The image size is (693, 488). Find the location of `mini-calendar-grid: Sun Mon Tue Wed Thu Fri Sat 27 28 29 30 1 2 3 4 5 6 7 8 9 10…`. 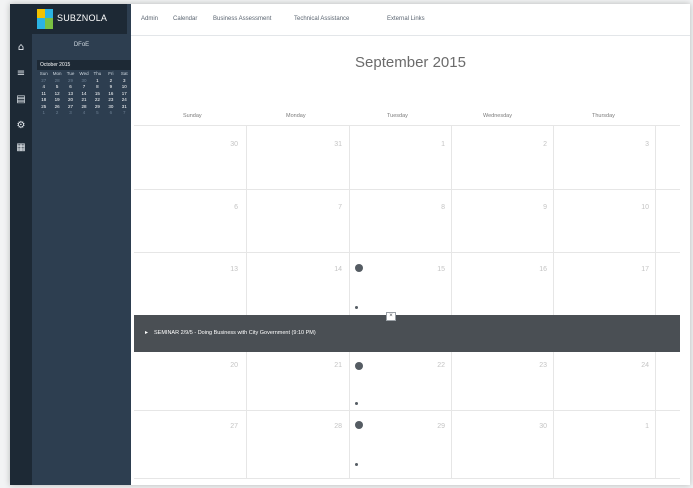

mini-calendar-grid: Sun Mon Tue Wed Thu Fri Sat 27 28 29 30 1 2 3 4 5 6 7 8 9 10… is located at coordinates (84, 94).